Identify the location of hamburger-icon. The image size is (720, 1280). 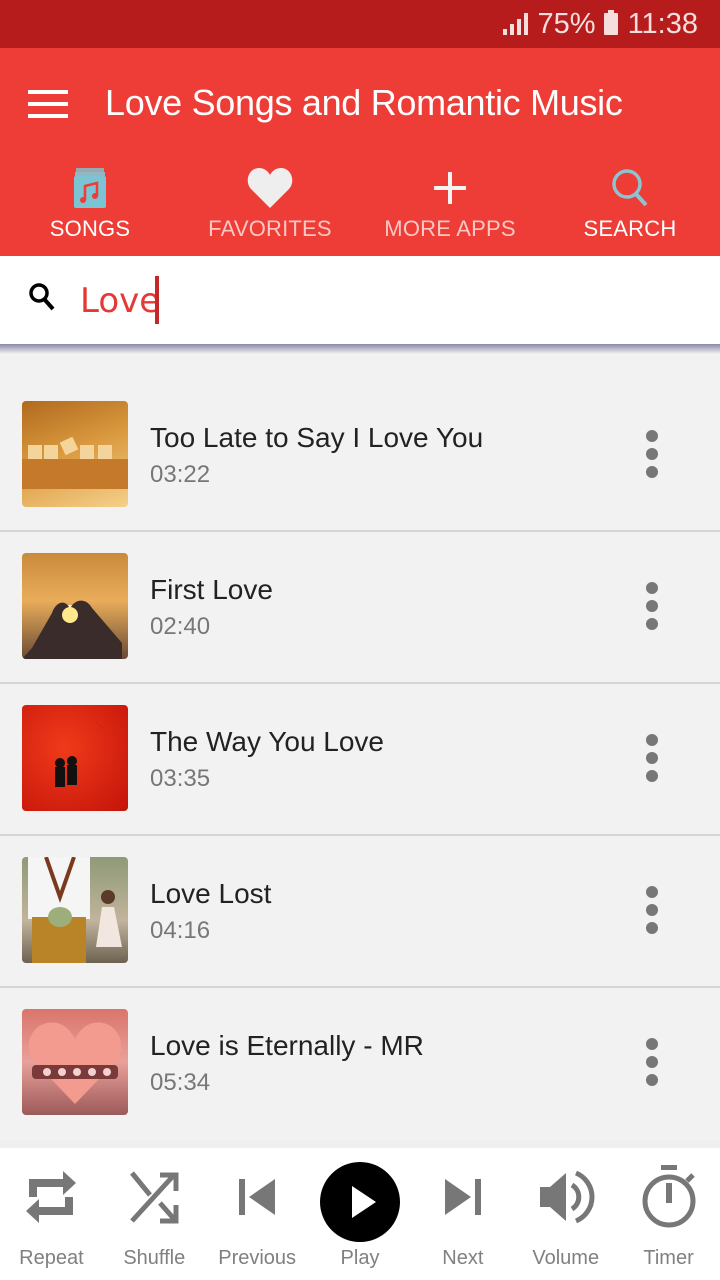
(48, 104).